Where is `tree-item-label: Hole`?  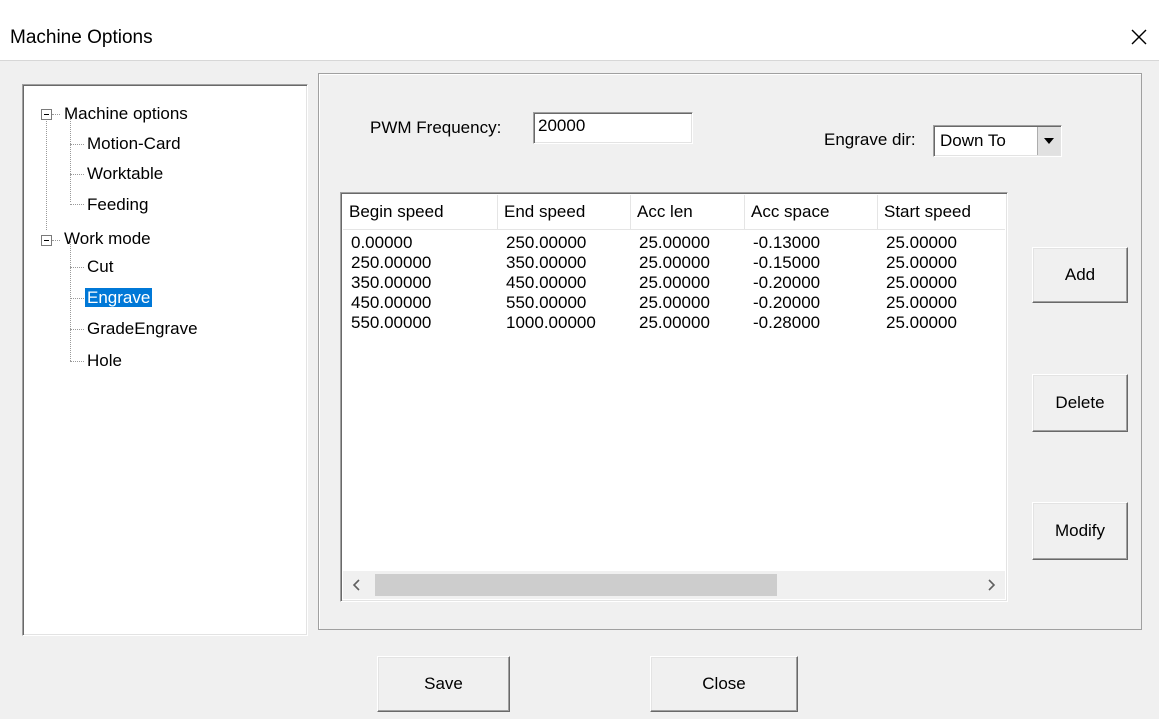
tree-item-label: Hole is located at coordinates (104, 360).